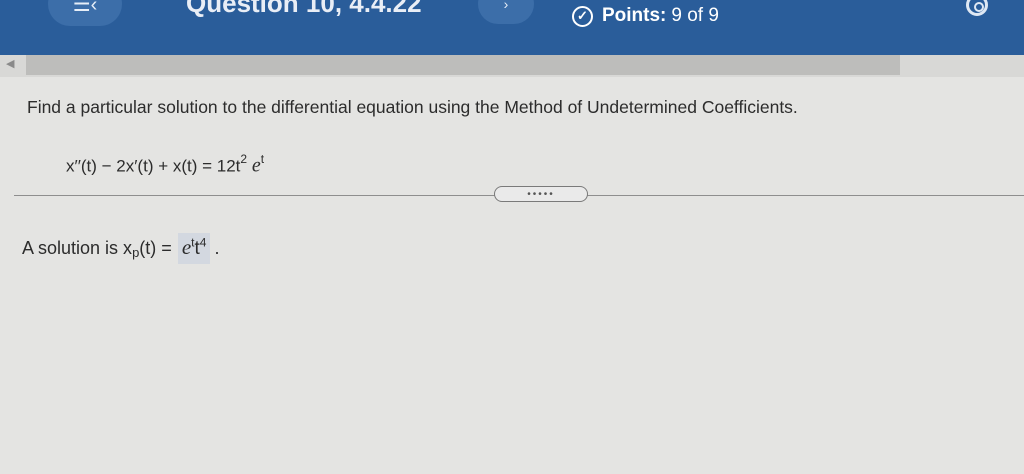  What do you see at coordinates (634, 15) in the screenshot?
I see `points-label: Points:` at bounding box center [634, 15].